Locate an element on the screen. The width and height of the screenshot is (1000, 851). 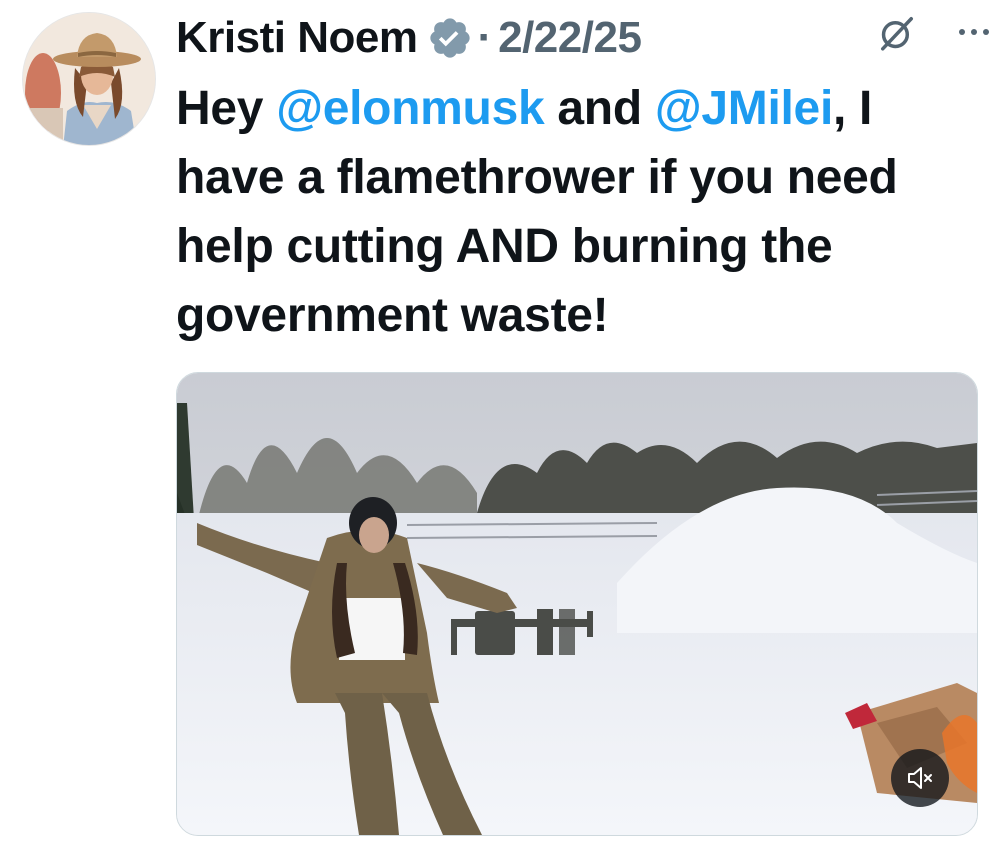
tweet-text-segment: and is located at coordinates (599, 108).